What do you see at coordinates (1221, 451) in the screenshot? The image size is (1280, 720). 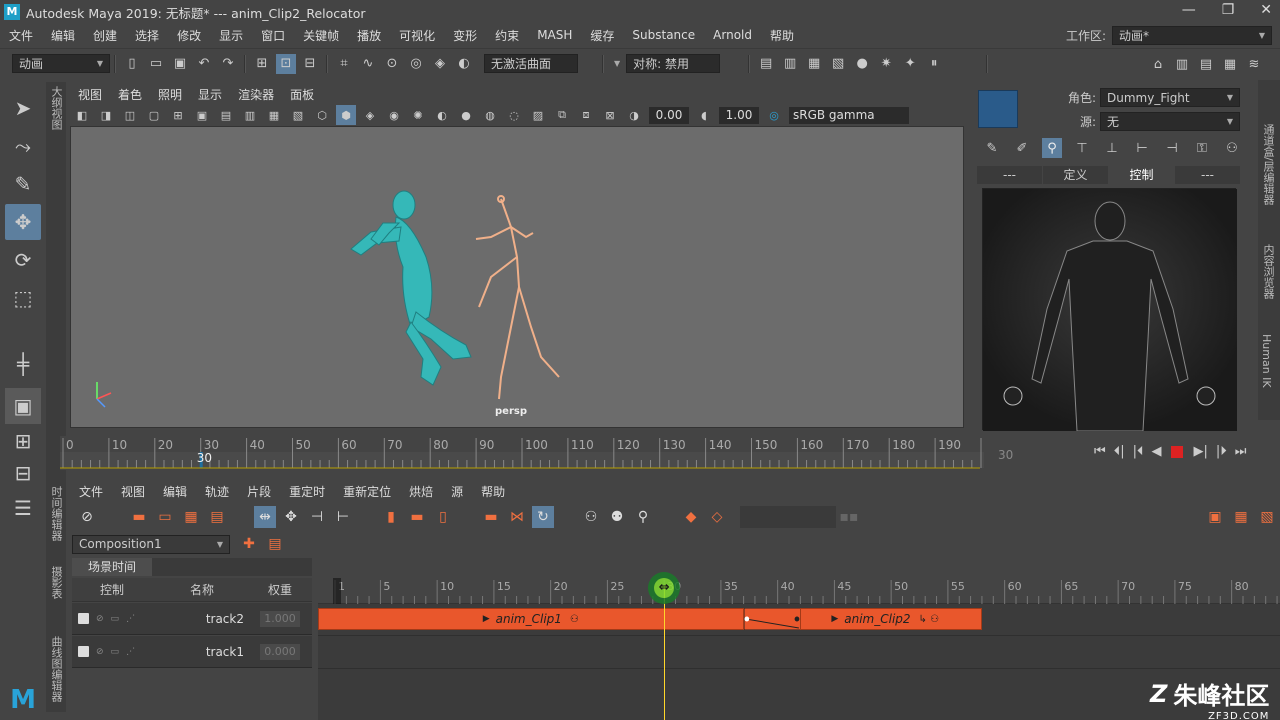 I see `step-forward-frame-icon: |⏵` at bounding box center [1221, 451].